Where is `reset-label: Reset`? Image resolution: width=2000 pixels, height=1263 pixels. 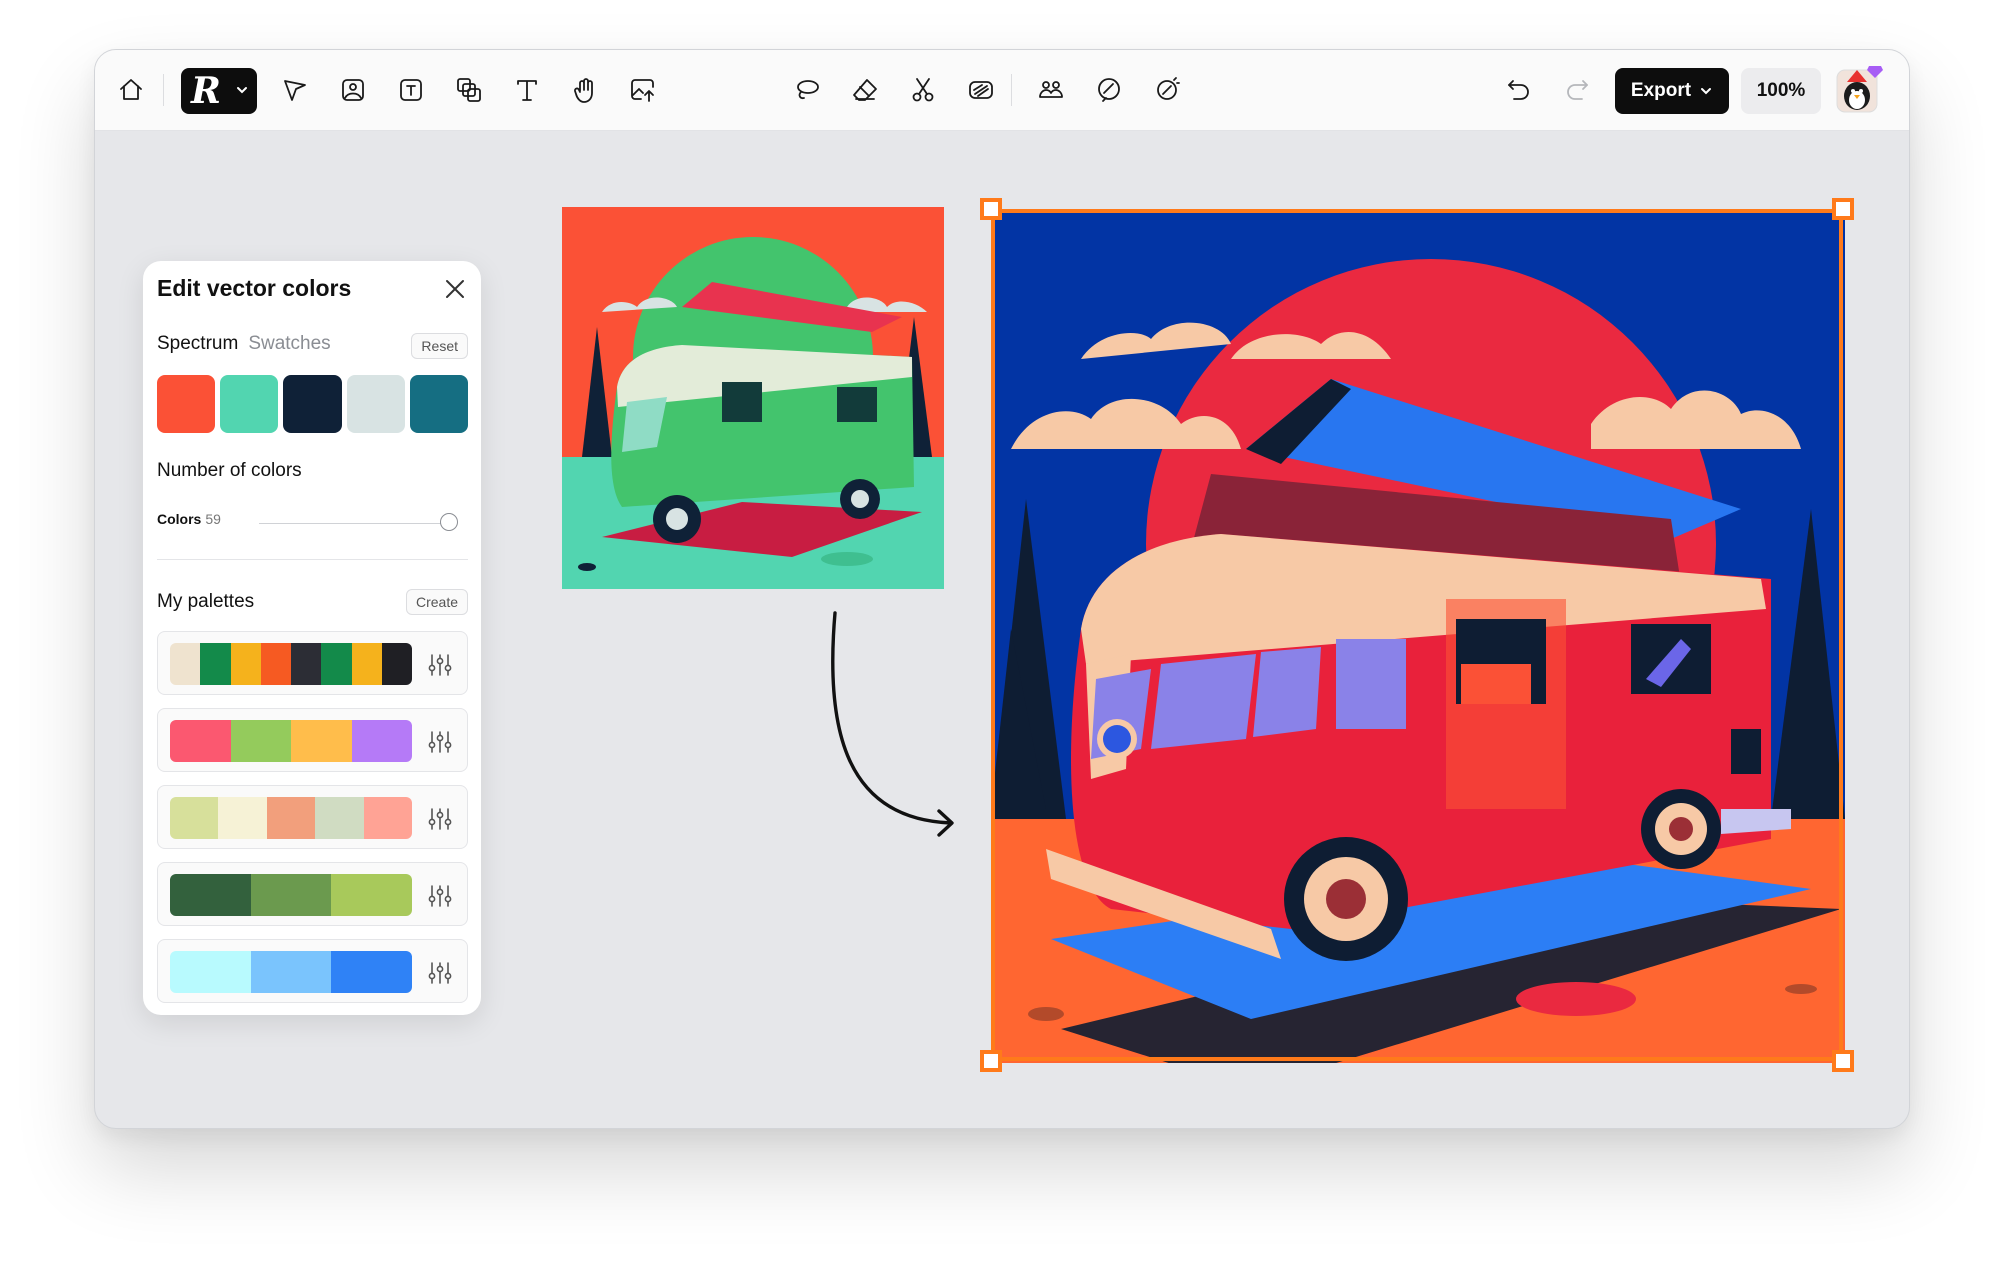
reset-label: Reset is located at coordinates (439, 346).